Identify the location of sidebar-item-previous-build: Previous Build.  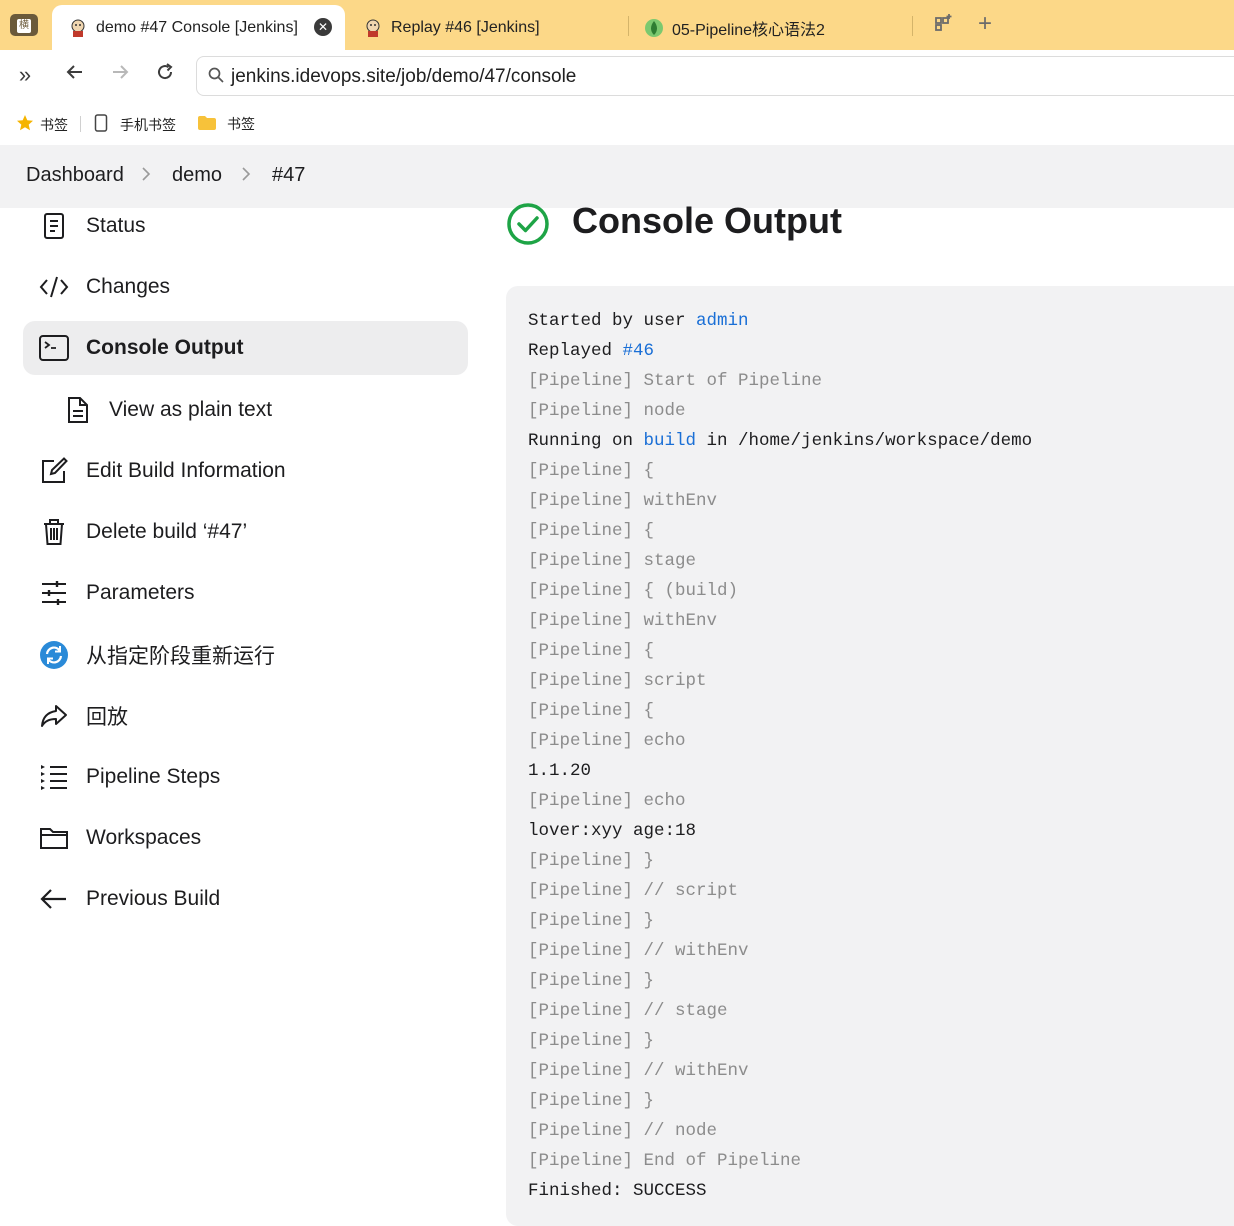
(245, 899).